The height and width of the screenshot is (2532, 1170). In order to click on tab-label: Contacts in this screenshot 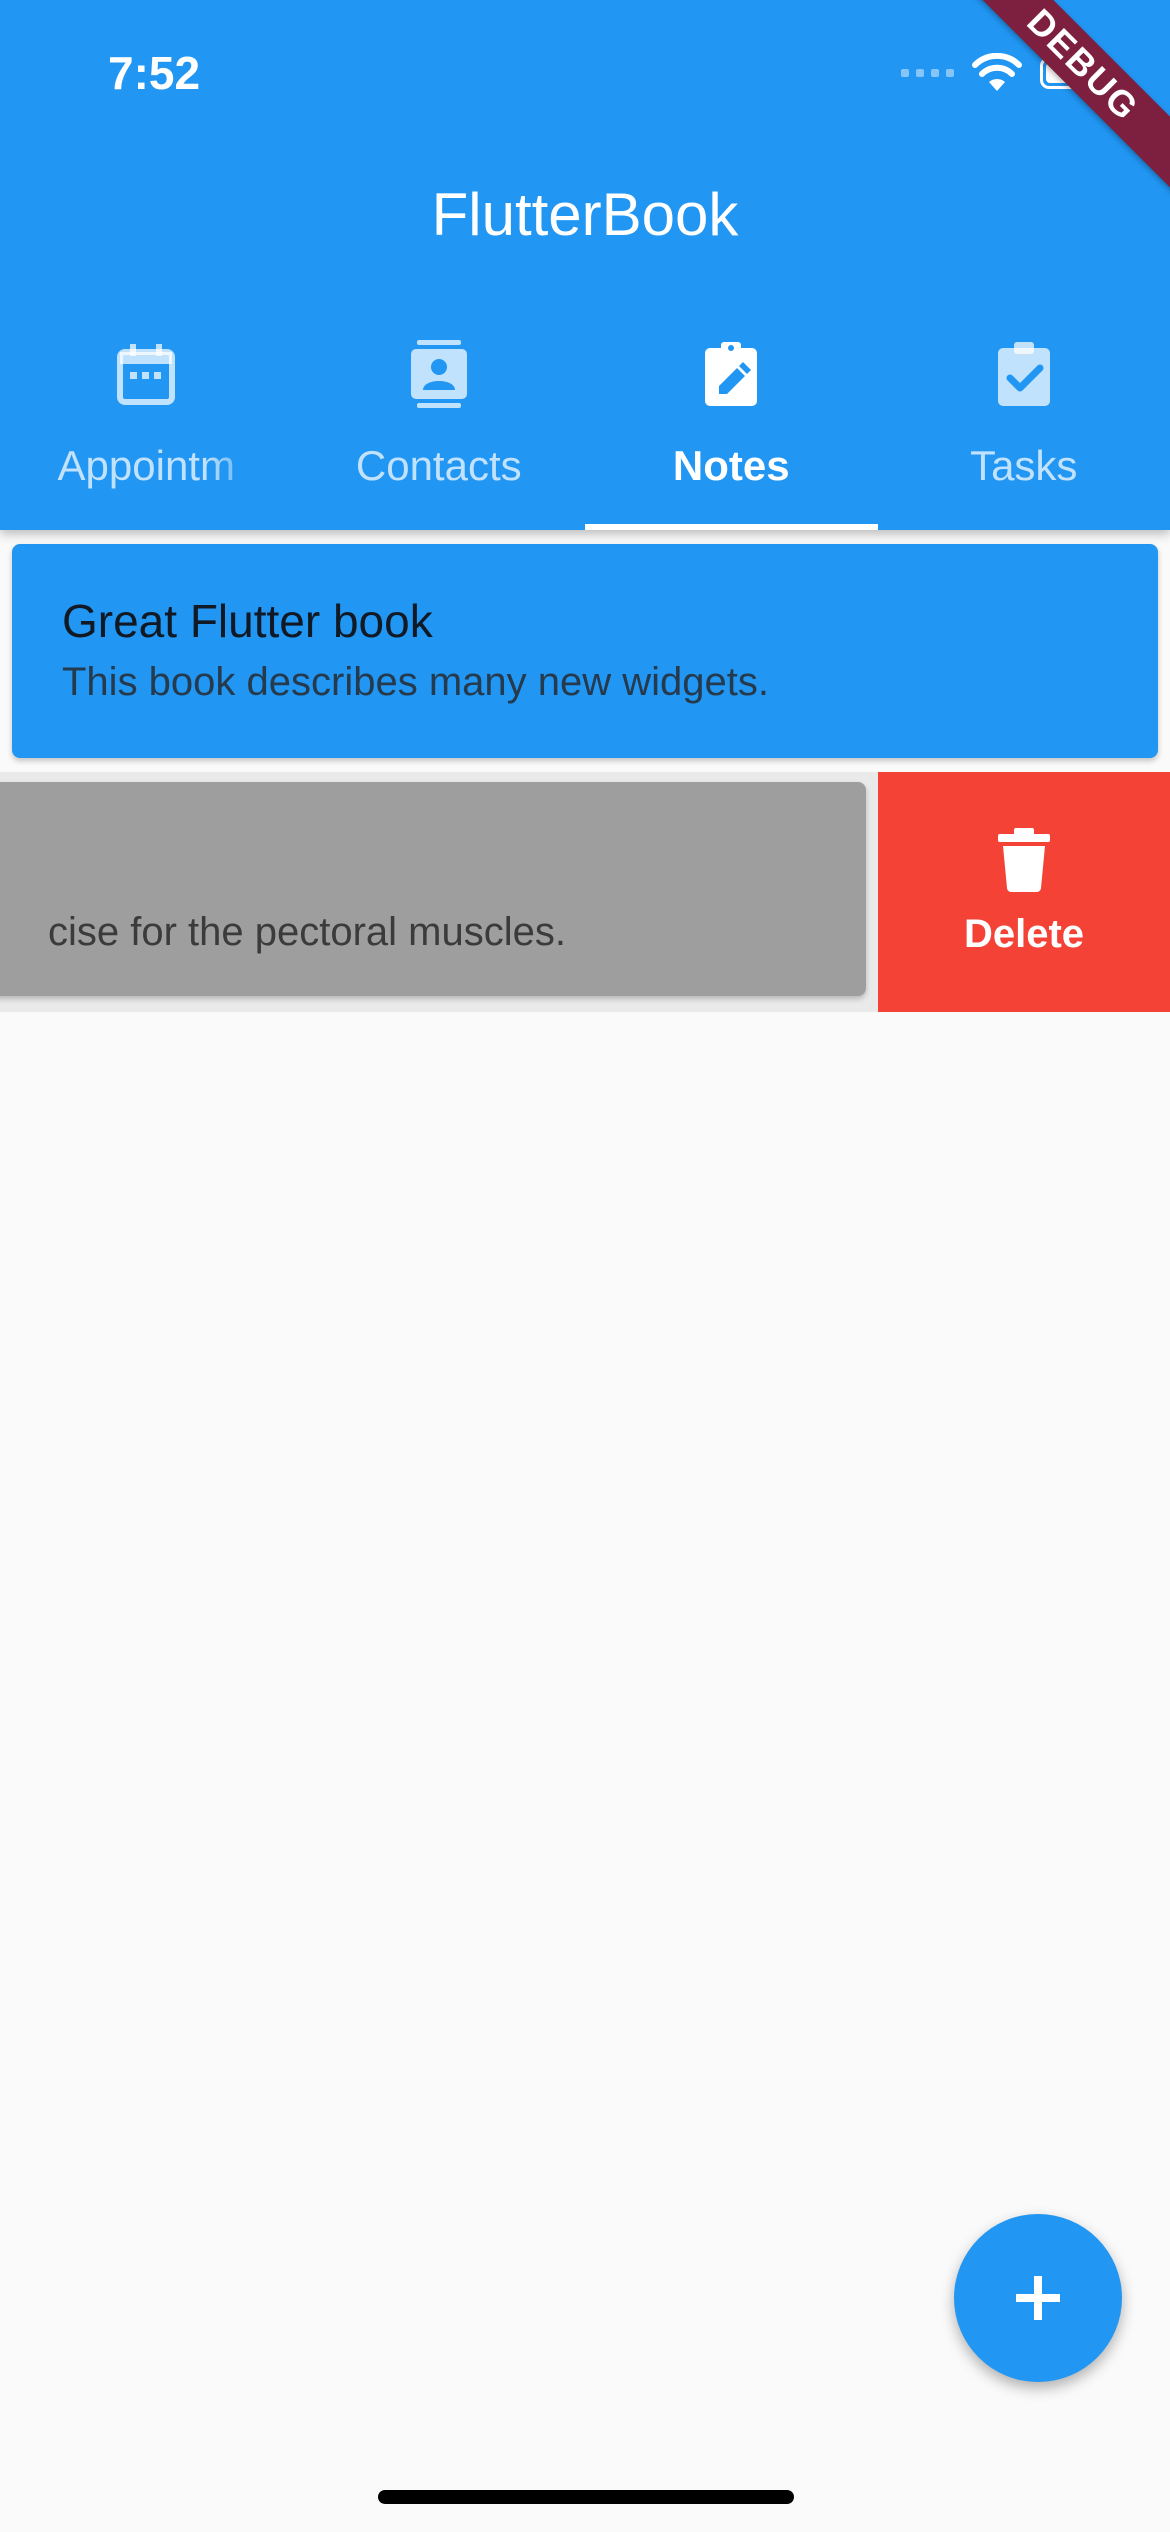, I will do `click(438, 465)`.